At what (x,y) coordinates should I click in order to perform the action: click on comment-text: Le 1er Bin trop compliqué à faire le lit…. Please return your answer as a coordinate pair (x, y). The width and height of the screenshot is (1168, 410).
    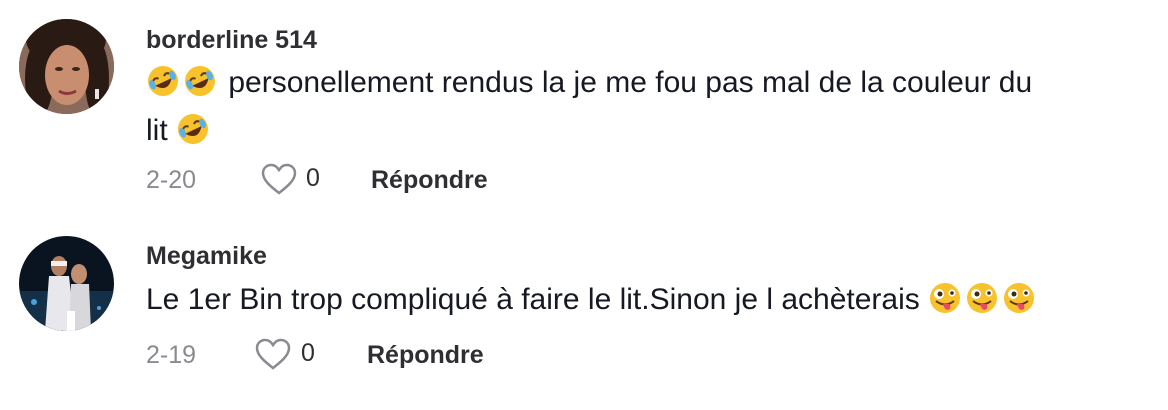
    Looking at the image, I should click on (646, 300).